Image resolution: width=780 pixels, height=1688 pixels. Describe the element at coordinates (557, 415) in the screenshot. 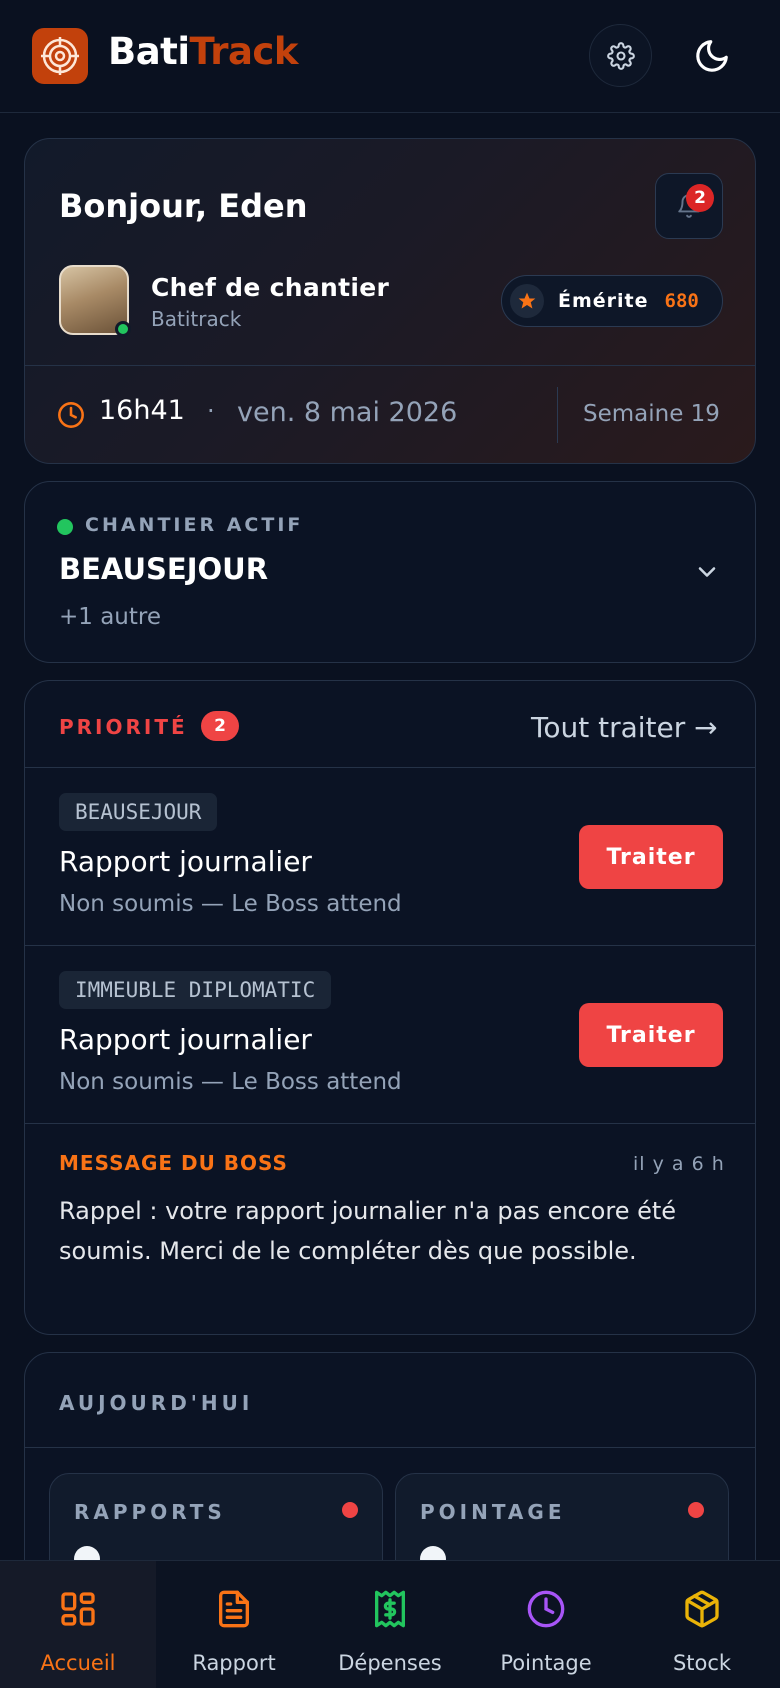

I see `vertical-divider` at that location.